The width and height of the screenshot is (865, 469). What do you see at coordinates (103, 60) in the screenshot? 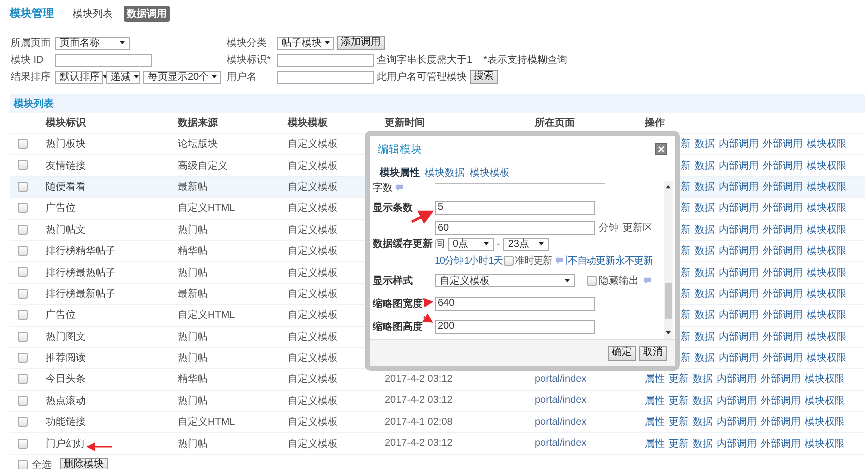
I see `id-input` at bounding box center [103, 60].